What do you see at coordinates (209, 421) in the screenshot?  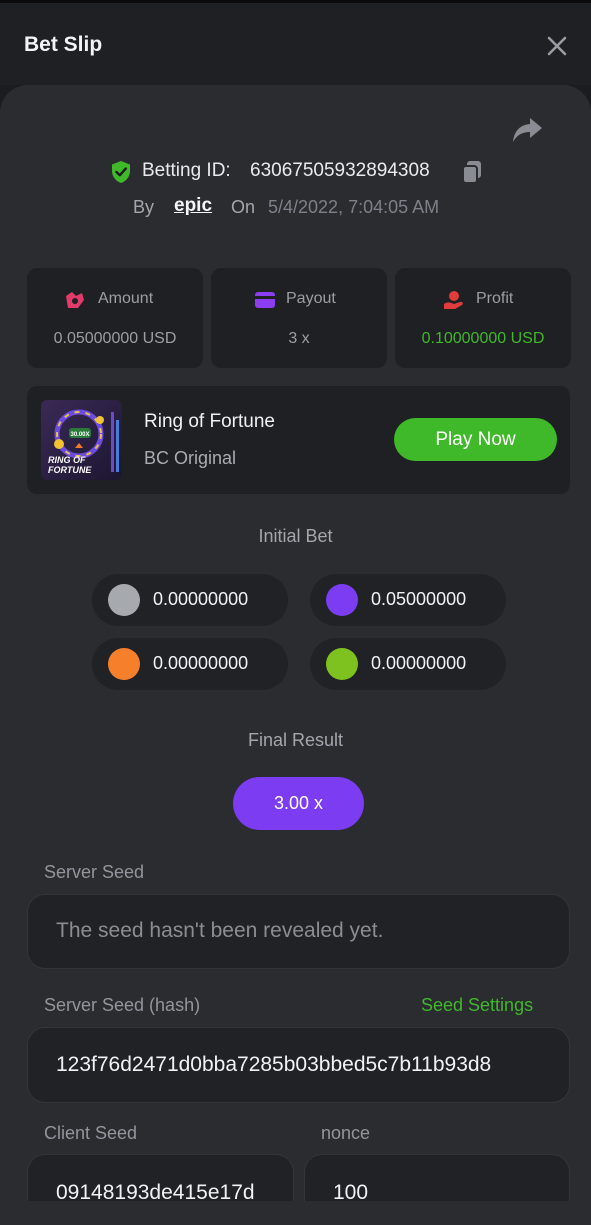 I see `game-name: Ring of Fortune` at bounding box center [209, 421].